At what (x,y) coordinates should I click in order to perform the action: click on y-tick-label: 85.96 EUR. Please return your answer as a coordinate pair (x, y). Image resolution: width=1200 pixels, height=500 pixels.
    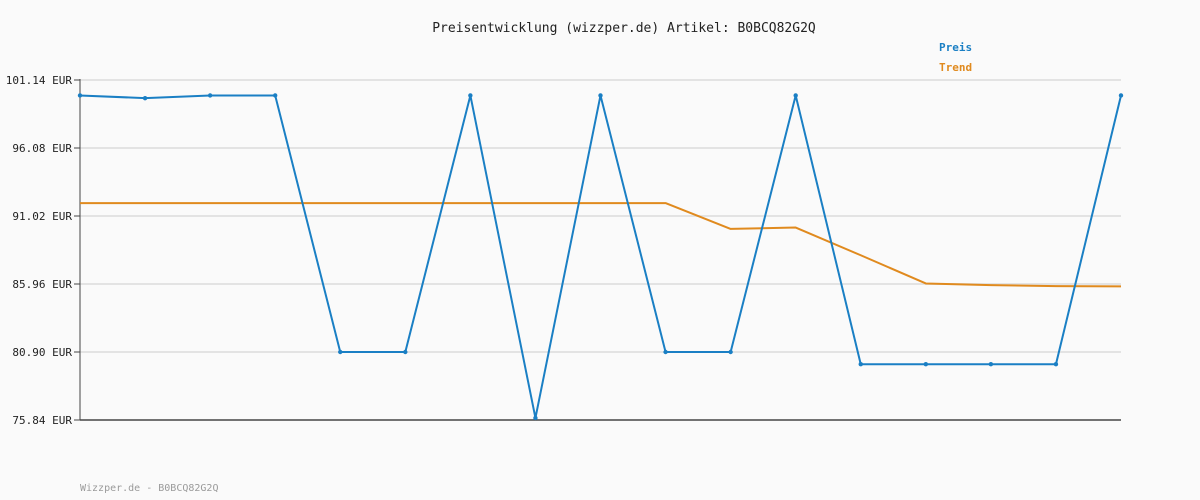
    Looking at the image, I should click on (42, 284).